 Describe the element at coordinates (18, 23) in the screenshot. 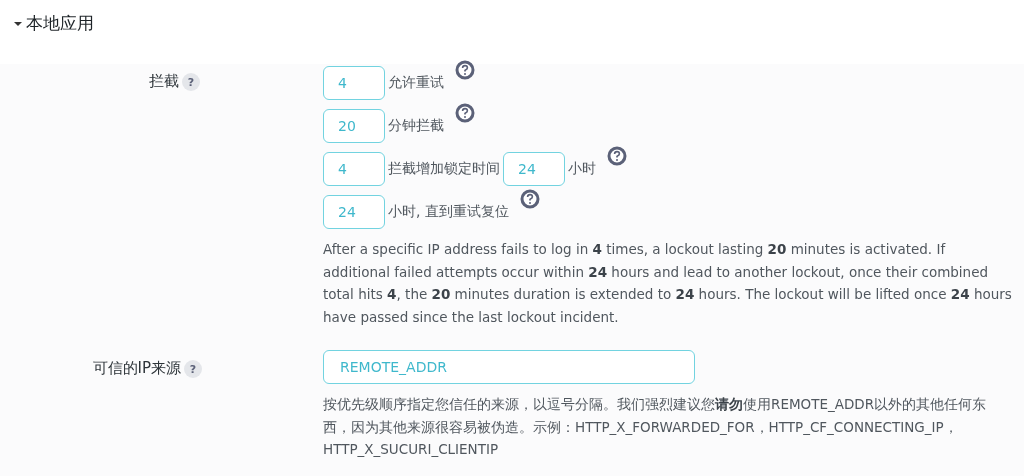

I see `caret-icon` at that location.